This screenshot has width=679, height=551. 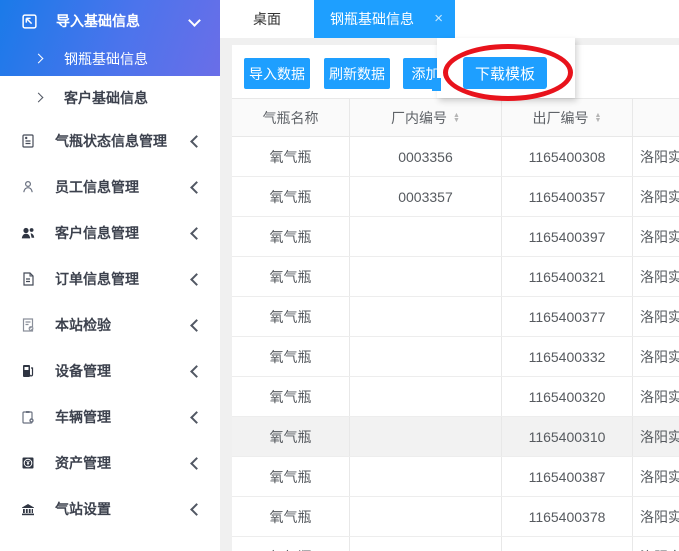 I want to click on chevron-down-icon, so click(x=194, y=20).